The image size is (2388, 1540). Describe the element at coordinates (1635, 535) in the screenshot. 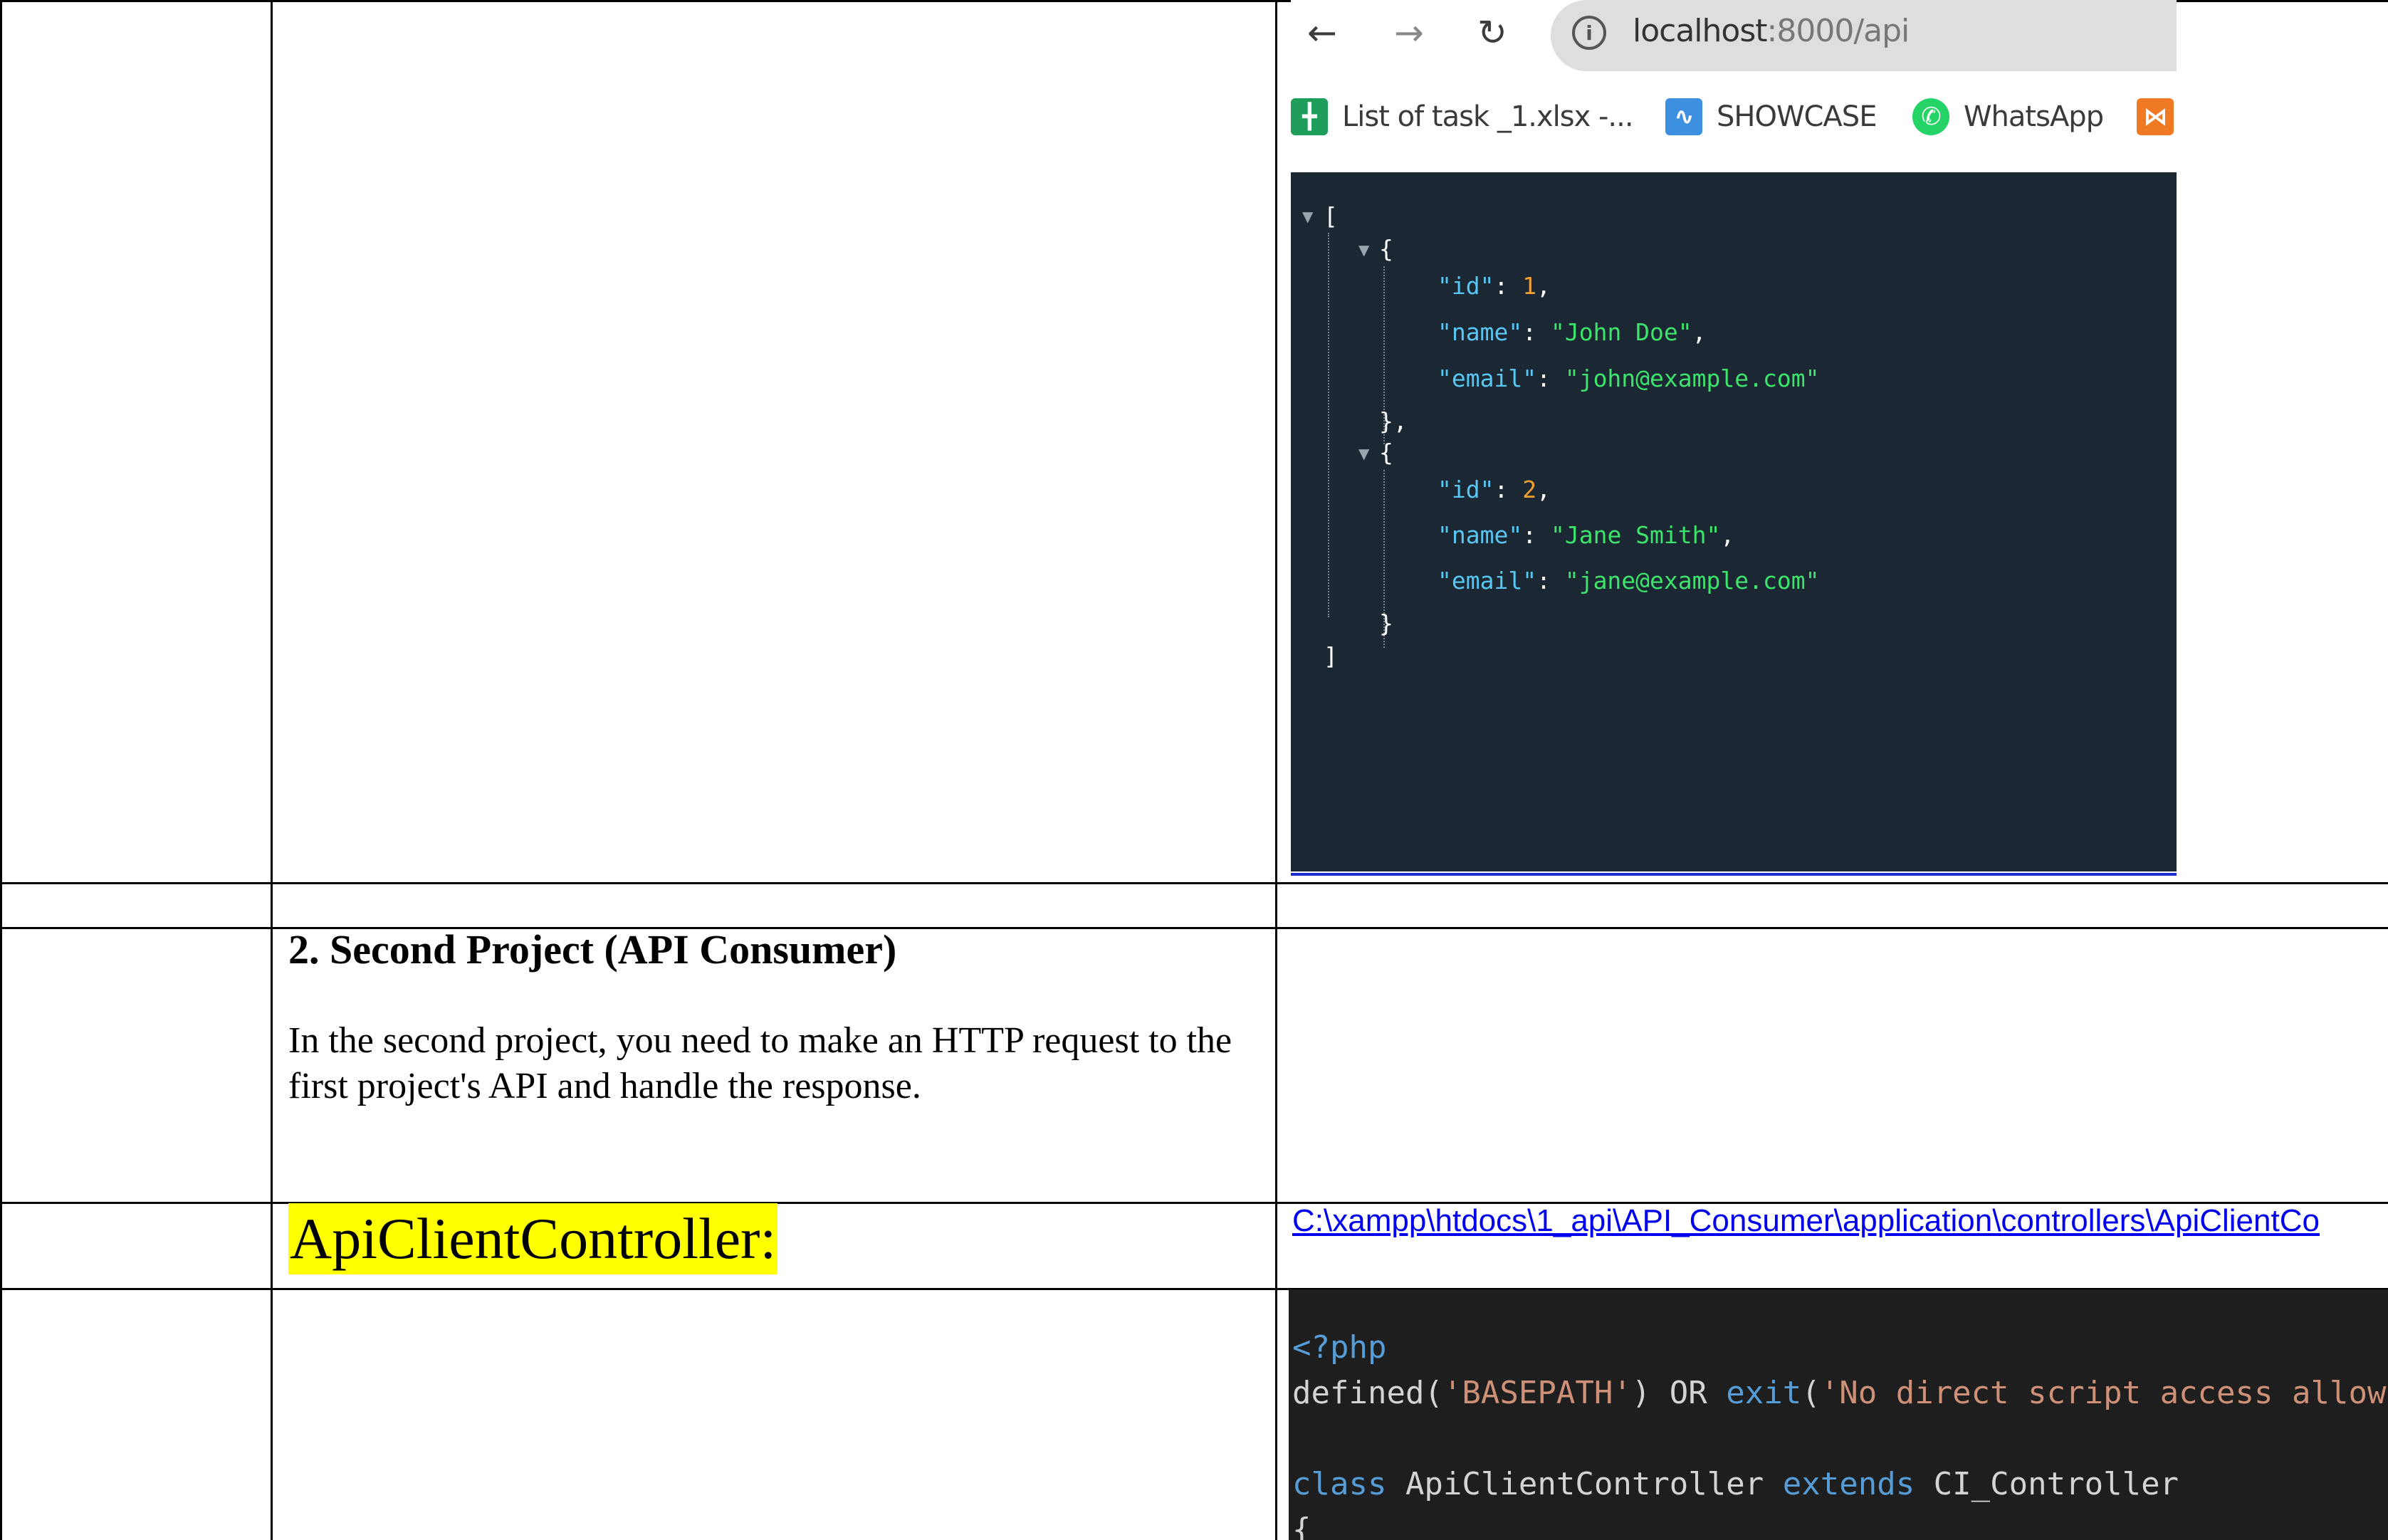

I see `json-value-name: "Jane Smith"` at that location.